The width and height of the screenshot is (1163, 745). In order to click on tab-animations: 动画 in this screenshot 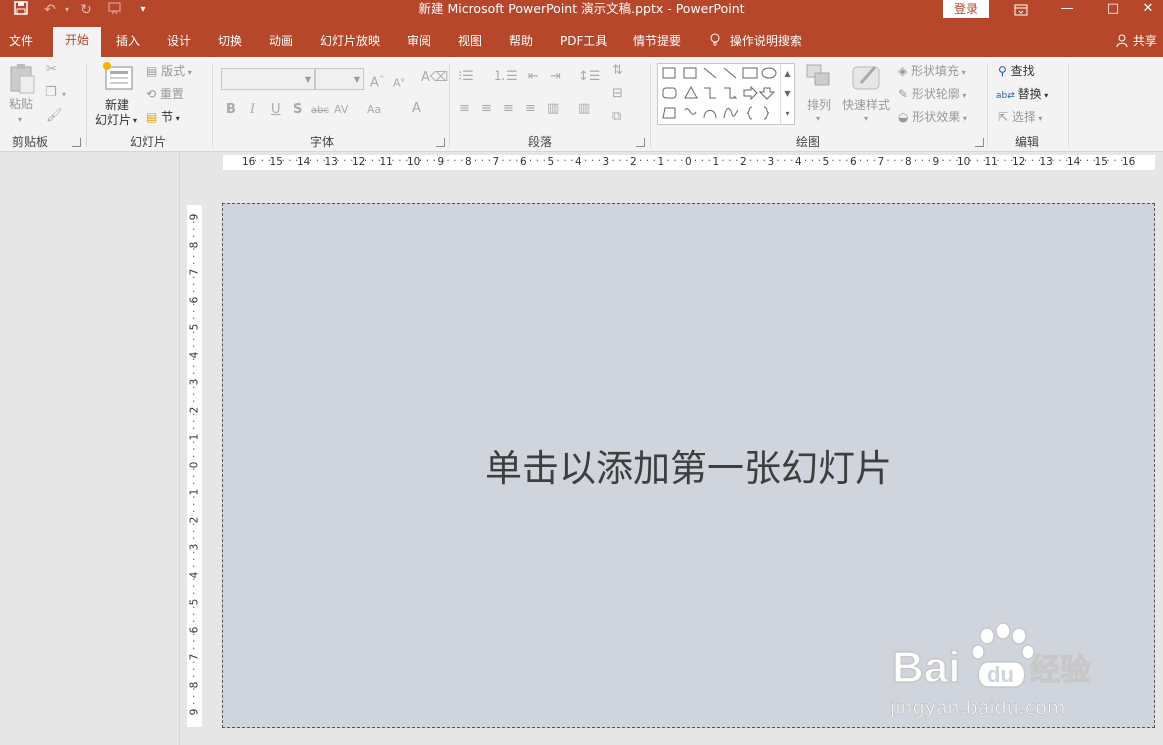, I will do `click(281, 45)`.